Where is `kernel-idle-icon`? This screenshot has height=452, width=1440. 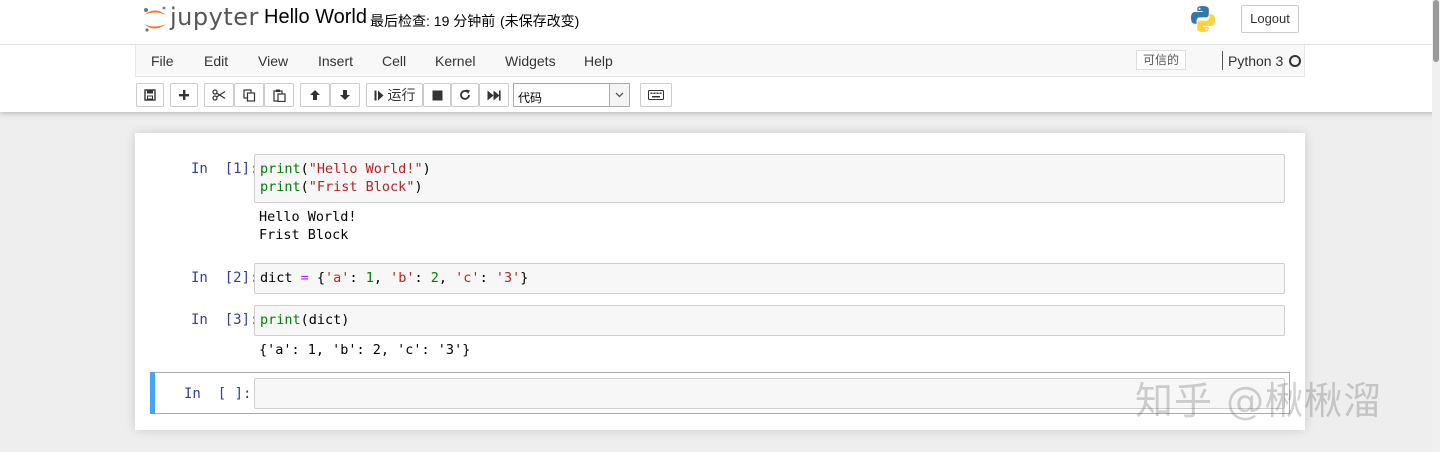 kernel-idle-icon is located at coordinates (1295, 61).